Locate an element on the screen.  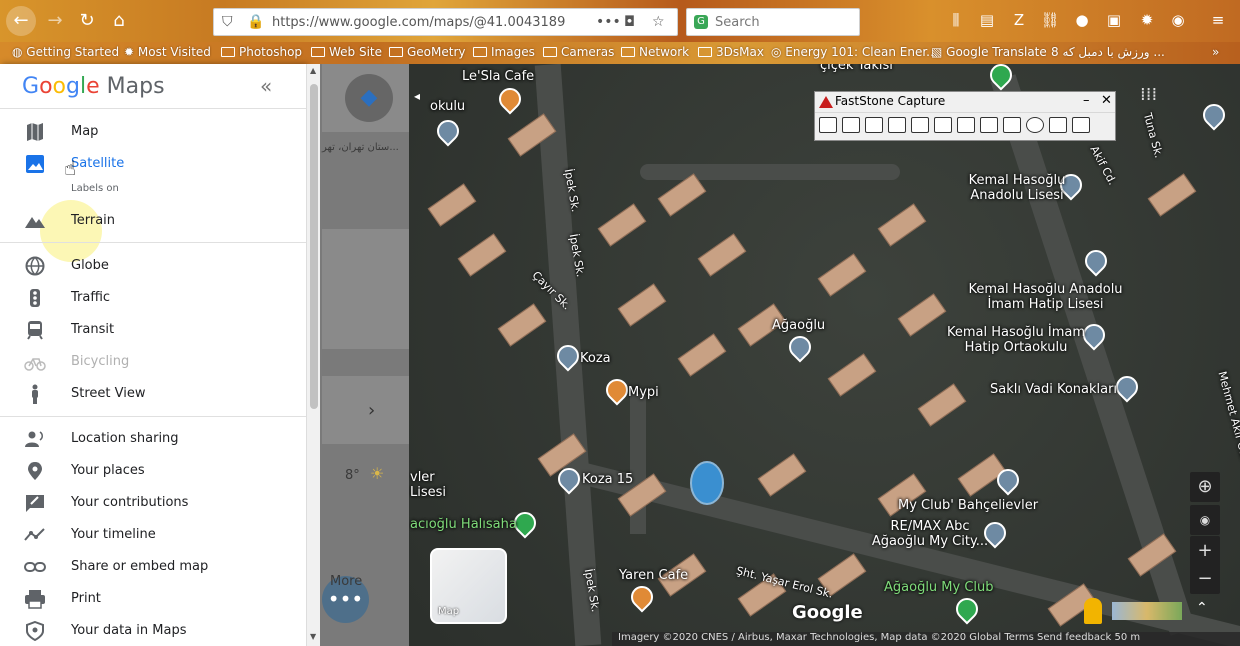
bookmark-star-icon: ☆ is located at coordinates (658, 22).